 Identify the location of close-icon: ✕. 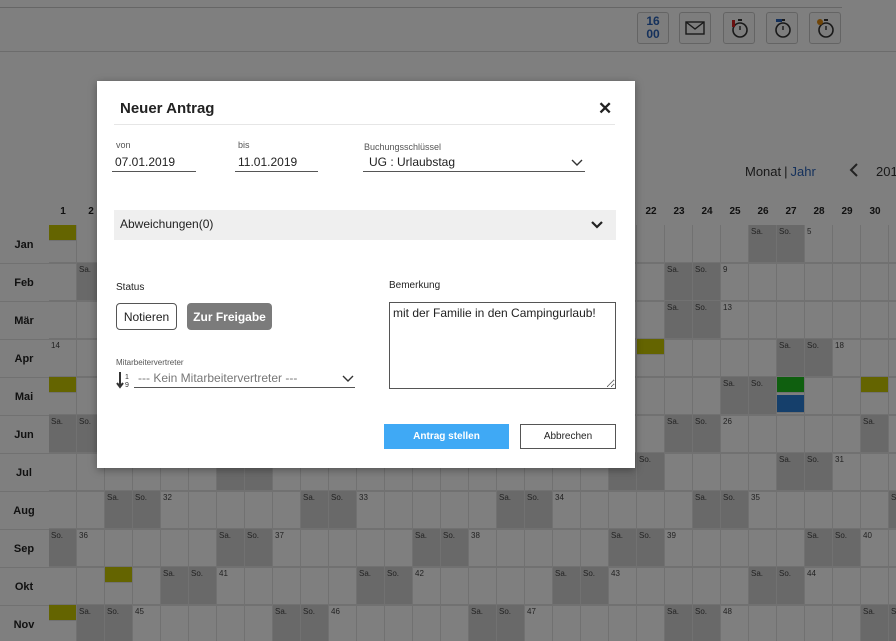
(605, 109).